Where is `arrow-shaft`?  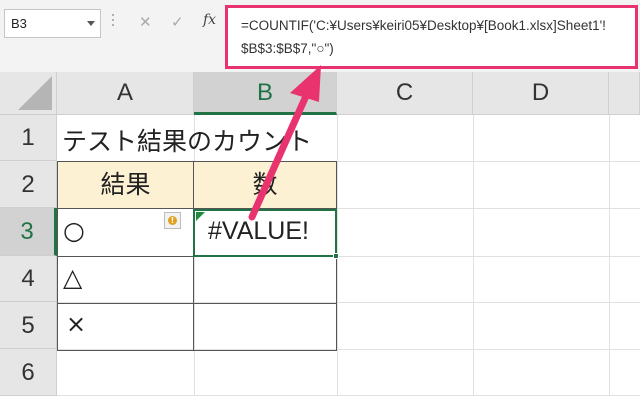
arrow-shaft is located at coordinates (279, 156).